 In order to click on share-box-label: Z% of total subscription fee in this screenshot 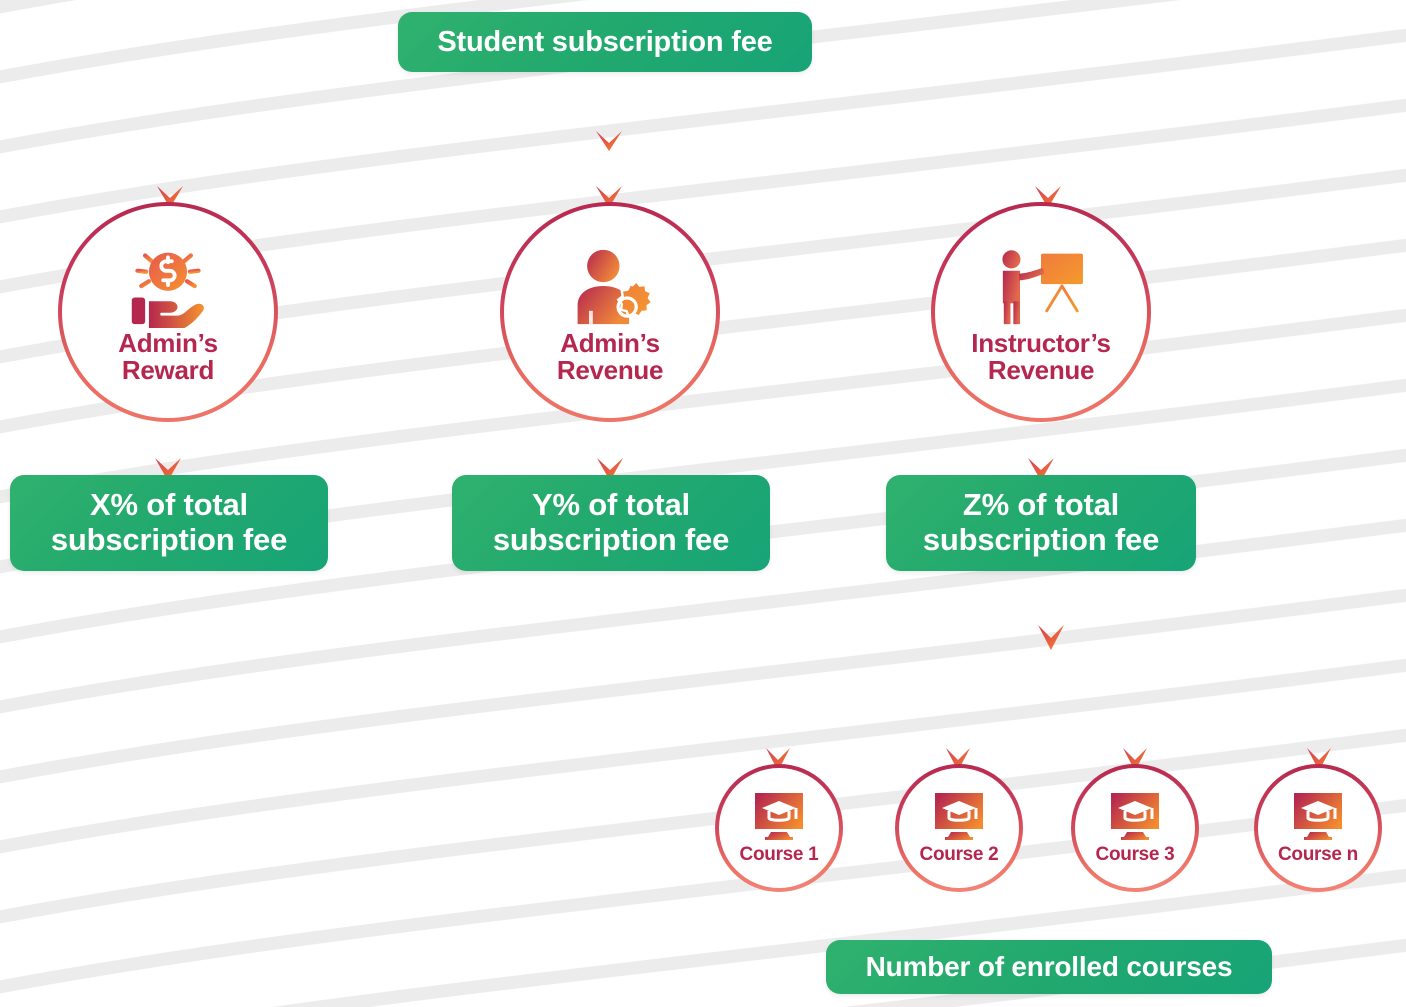, I will do `click(1041, 522)`.